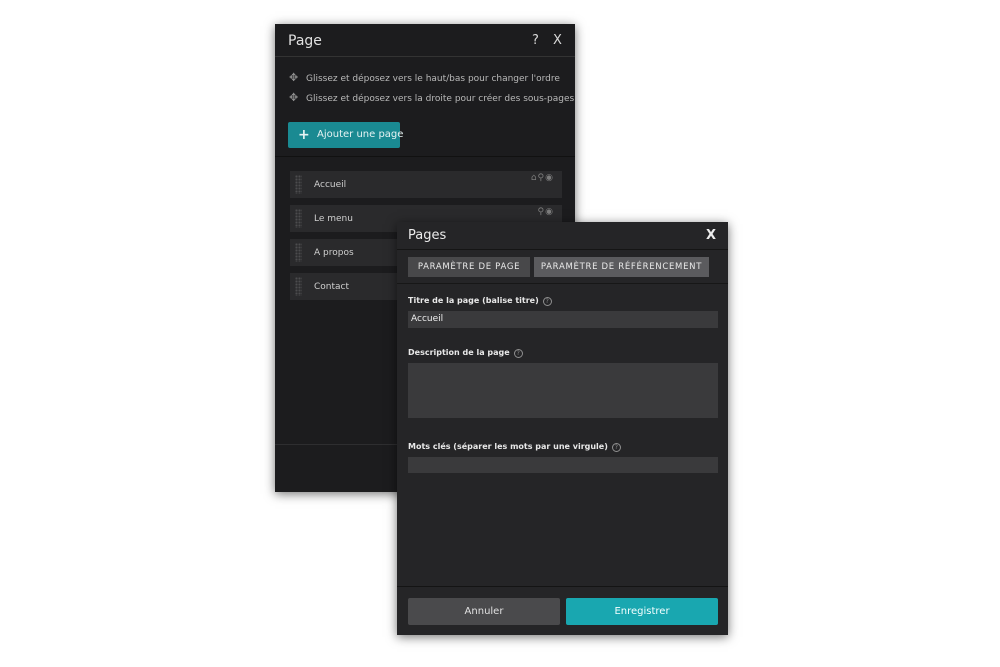  What do you see at coordinates (333, 219) in the screenshot?
I see `page-item-label: Le menu` at bounding box center [333, 219].